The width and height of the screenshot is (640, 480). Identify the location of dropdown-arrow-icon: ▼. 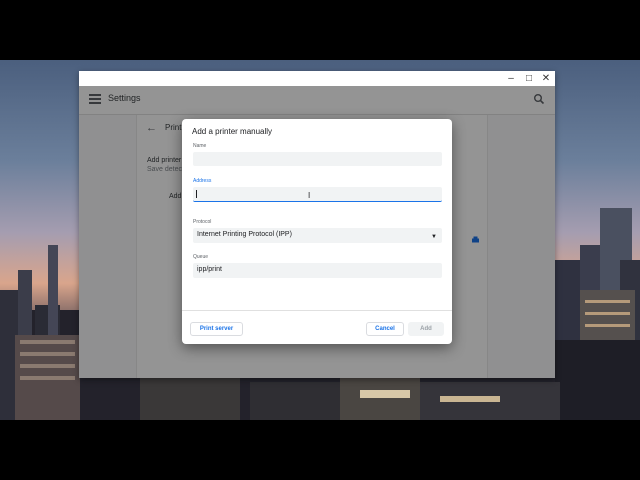
(434, 237).